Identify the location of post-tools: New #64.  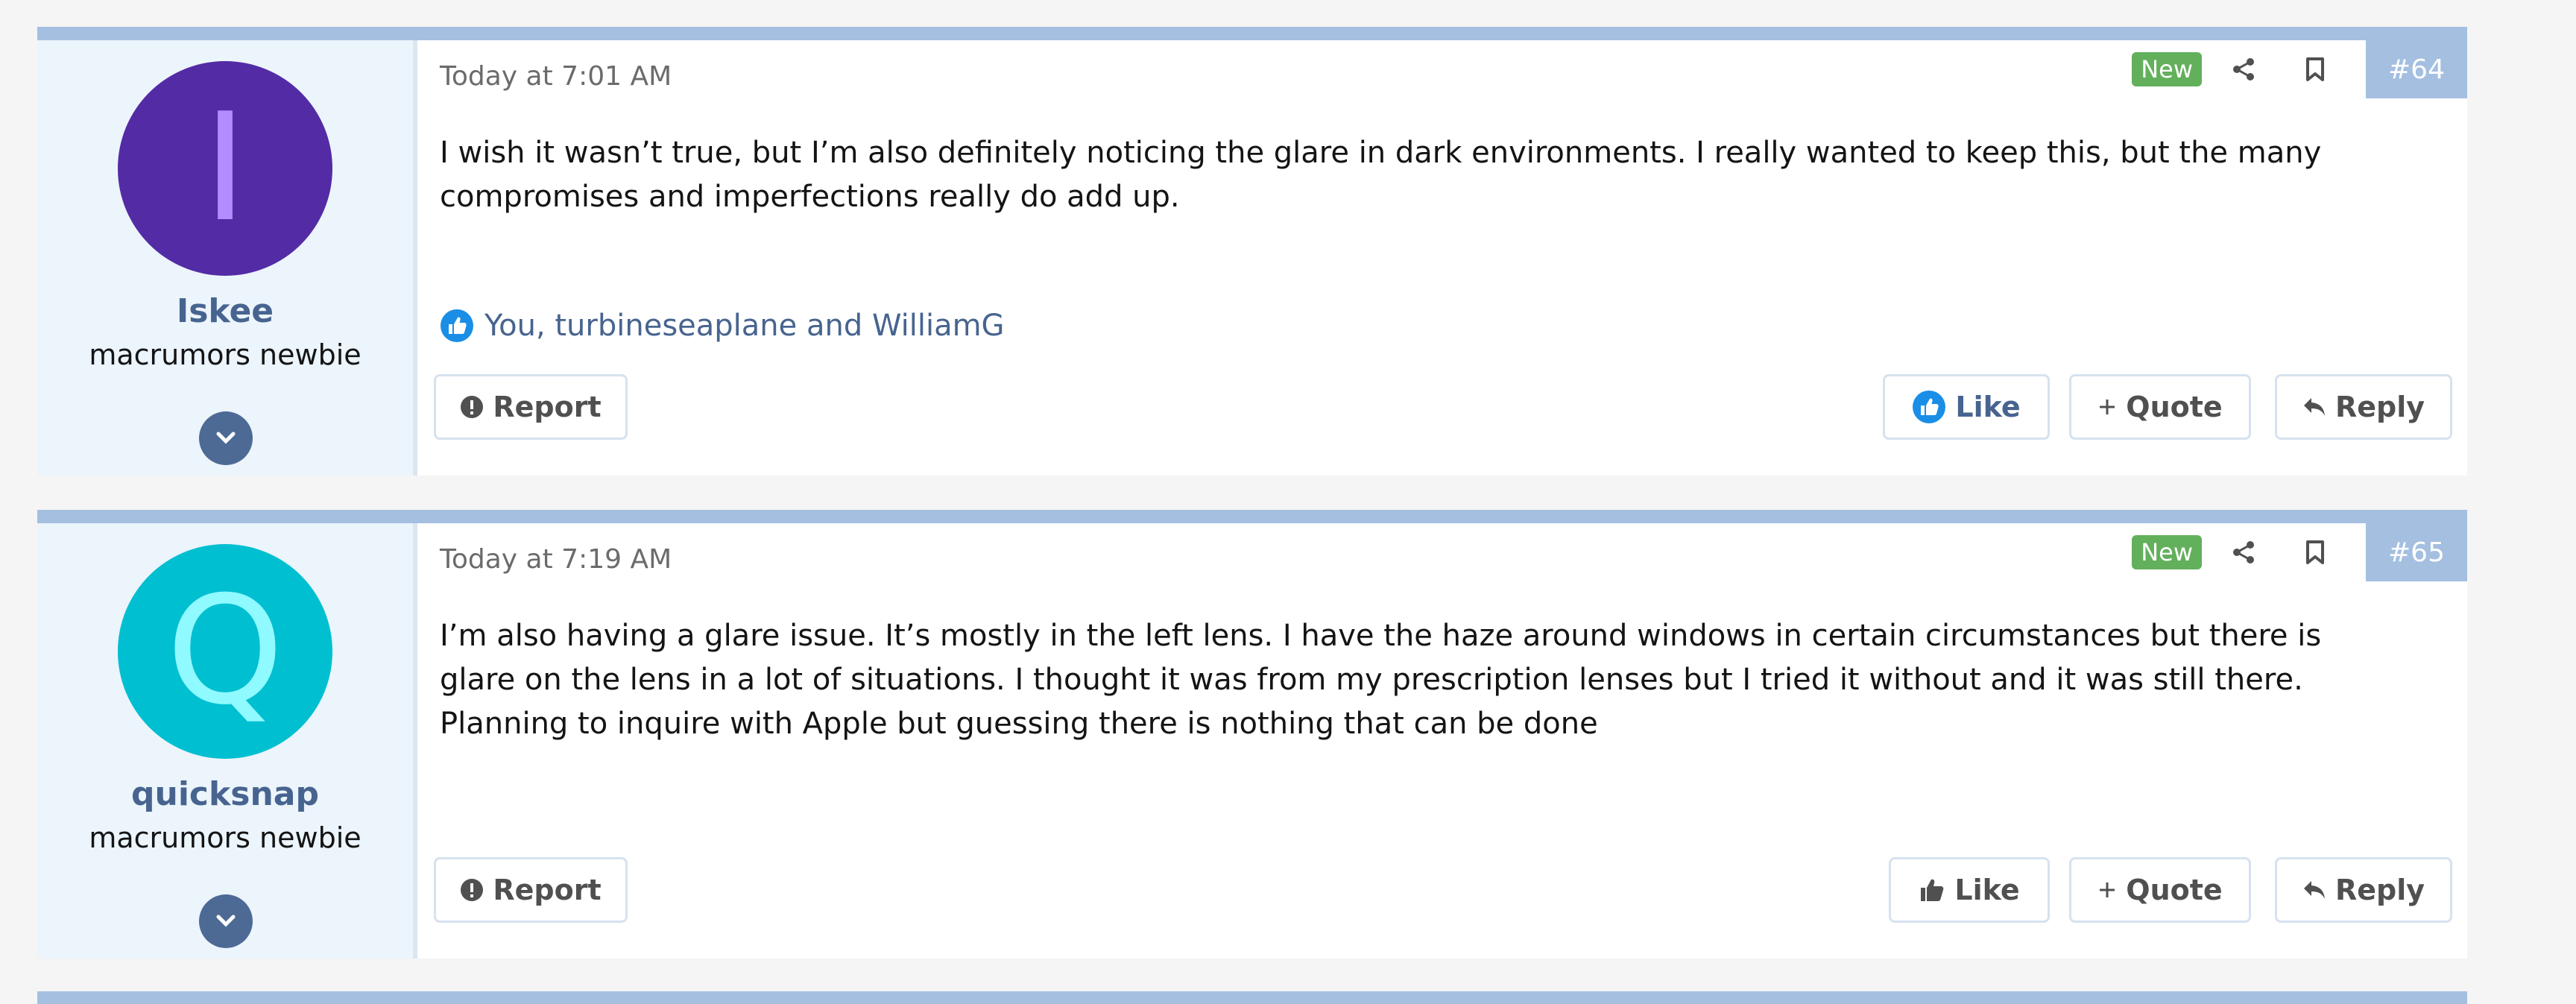
(2300, 69).